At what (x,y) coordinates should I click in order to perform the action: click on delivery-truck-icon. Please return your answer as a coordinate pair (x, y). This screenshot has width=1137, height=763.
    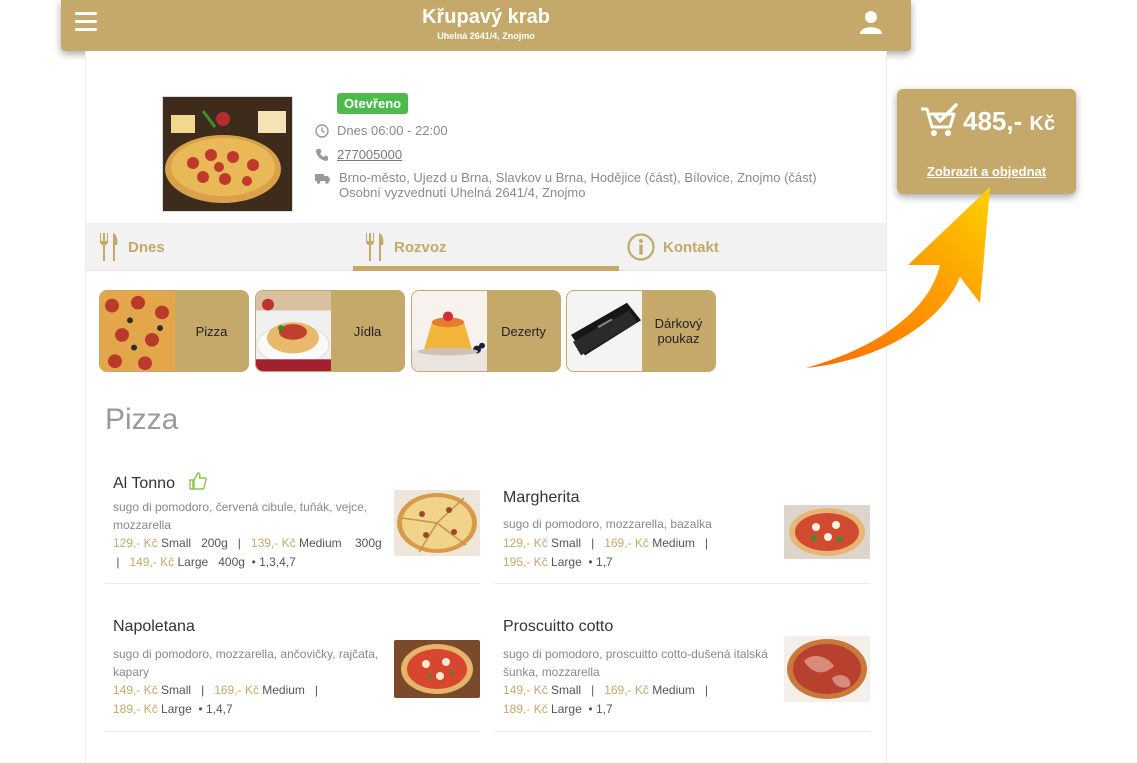
    Looking at the image, I should click on (322, 179).